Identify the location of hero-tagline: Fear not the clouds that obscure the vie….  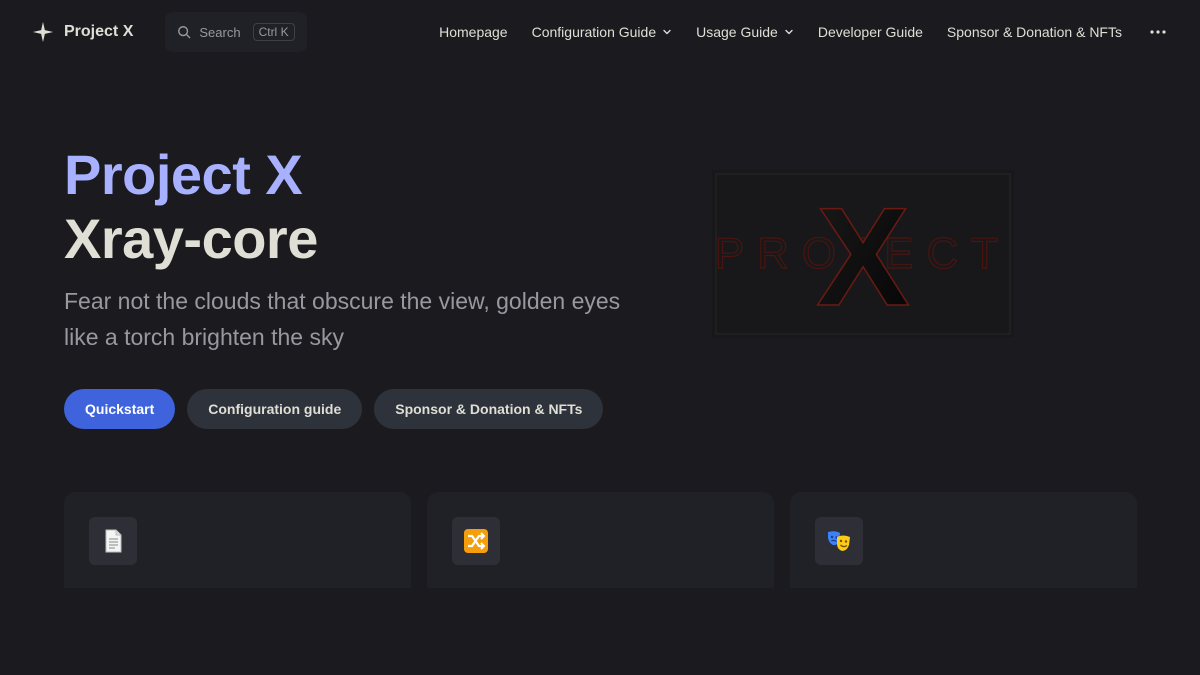
(342, 319).